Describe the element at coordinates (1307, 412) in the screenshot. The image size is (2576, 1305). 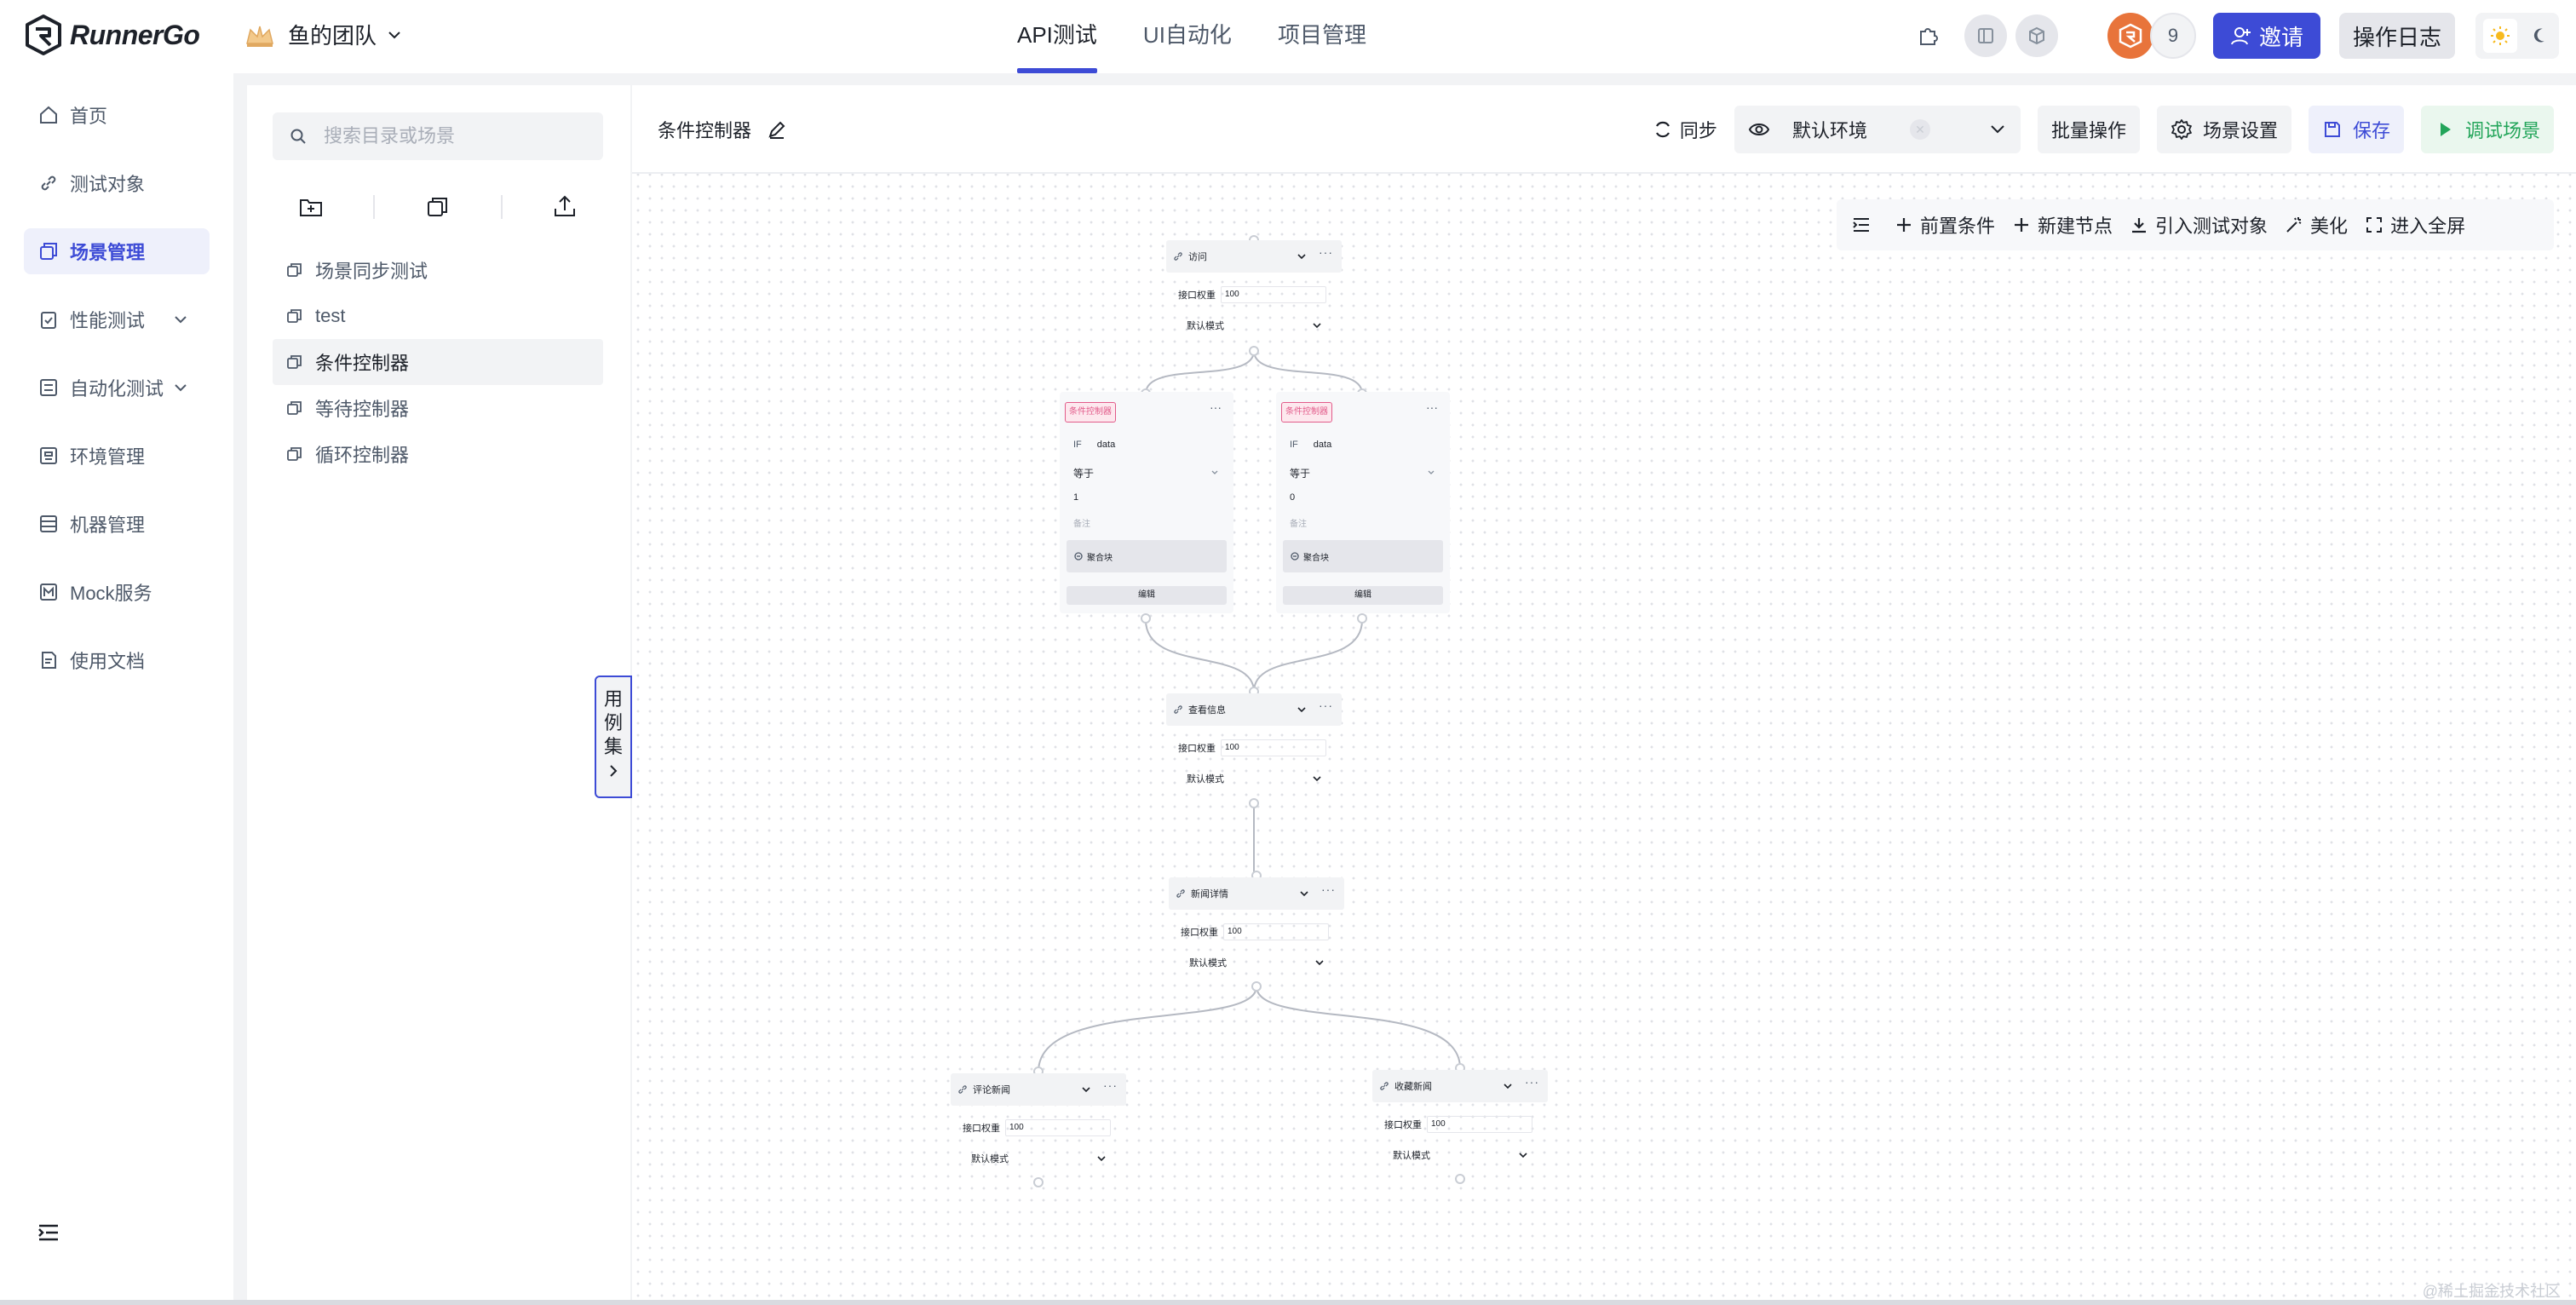
I see `condition-tag: 条件控制器` at that location.